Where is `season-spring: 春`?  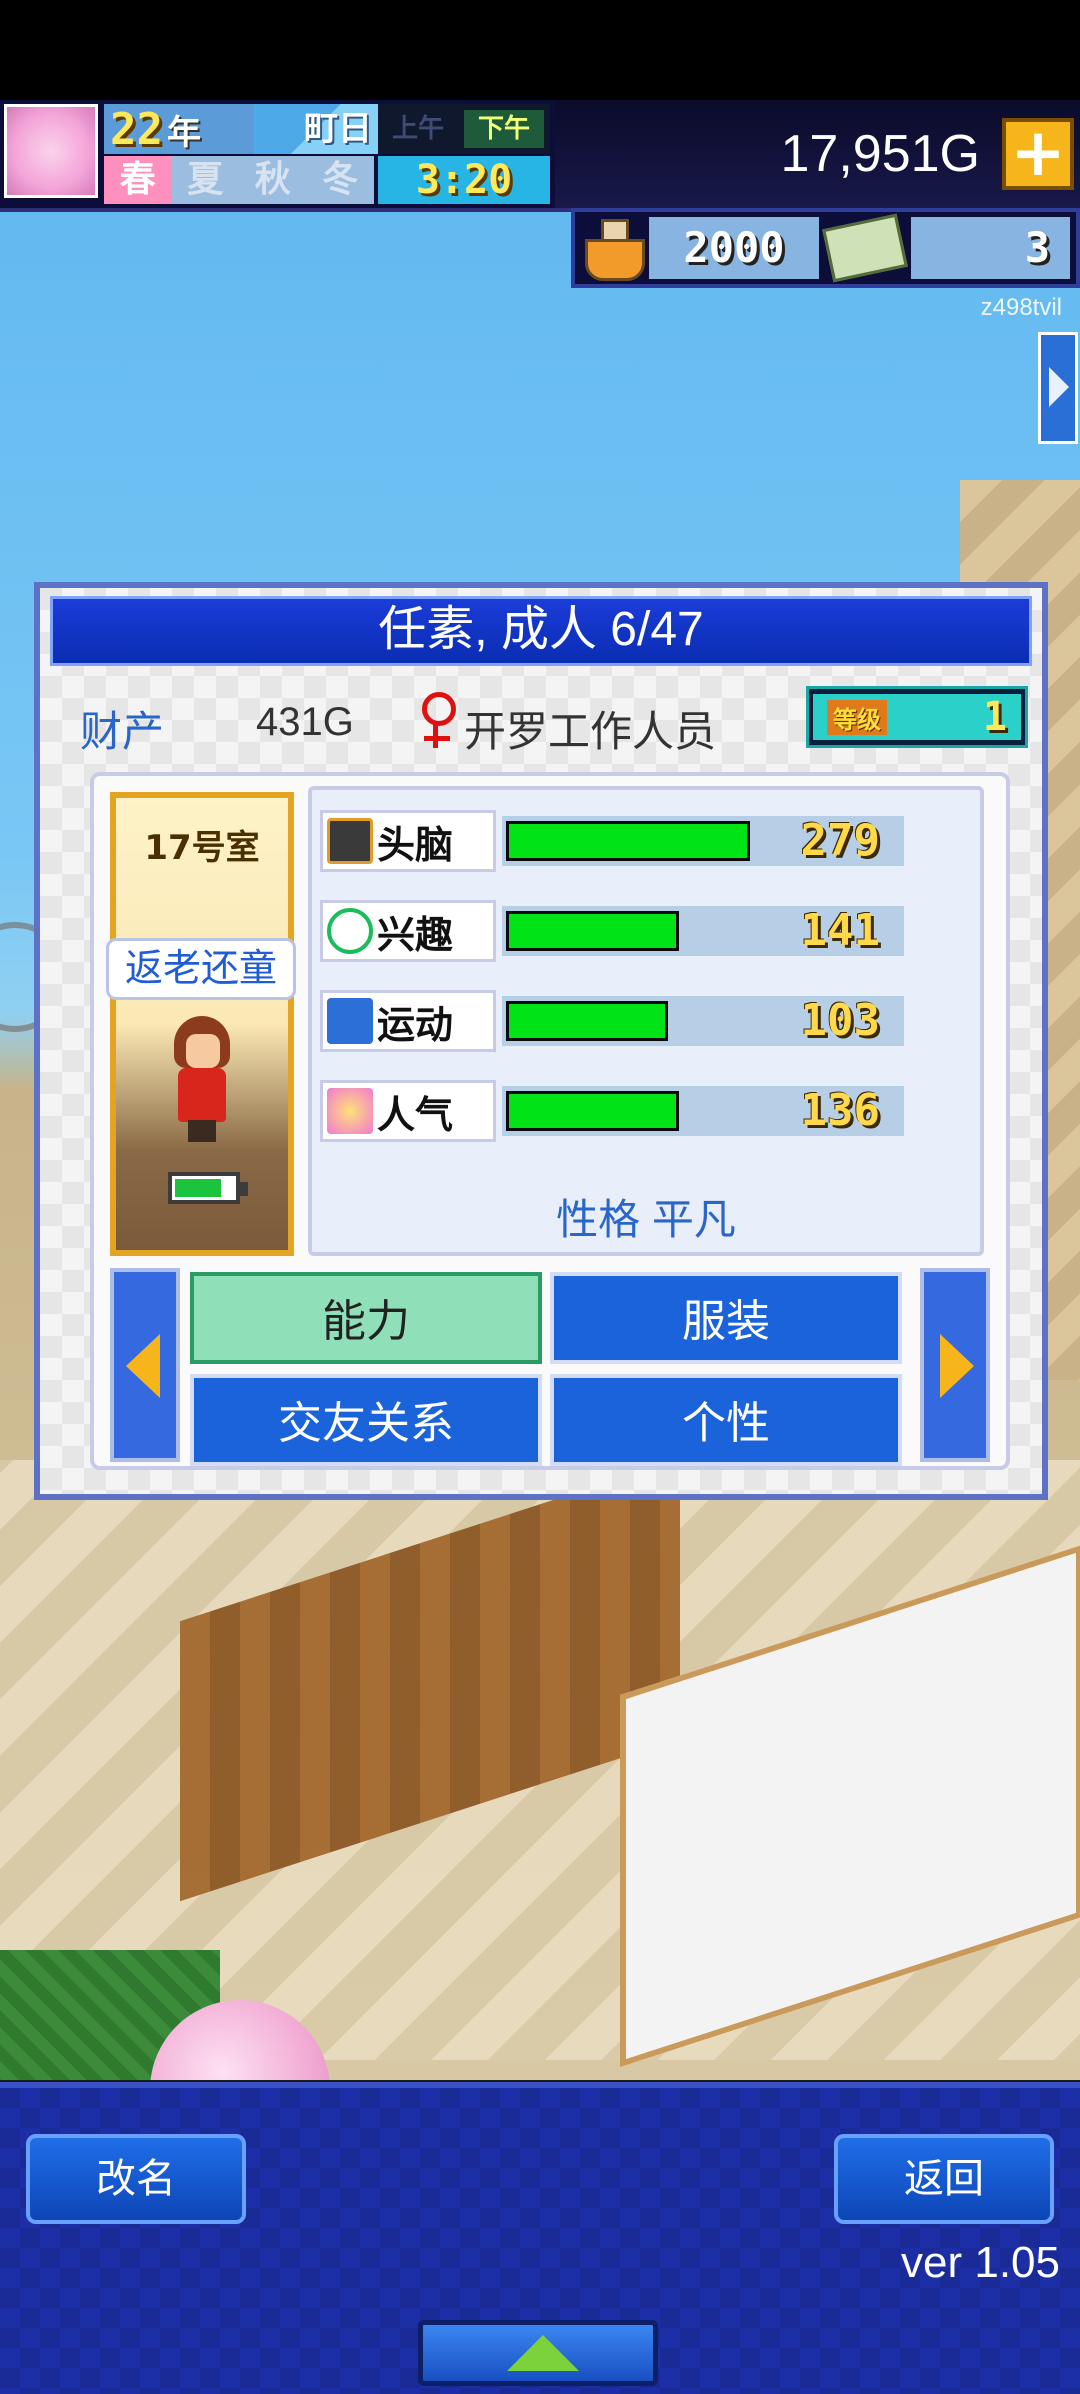
season-spring: 春 is located at coordinates (138, 180).